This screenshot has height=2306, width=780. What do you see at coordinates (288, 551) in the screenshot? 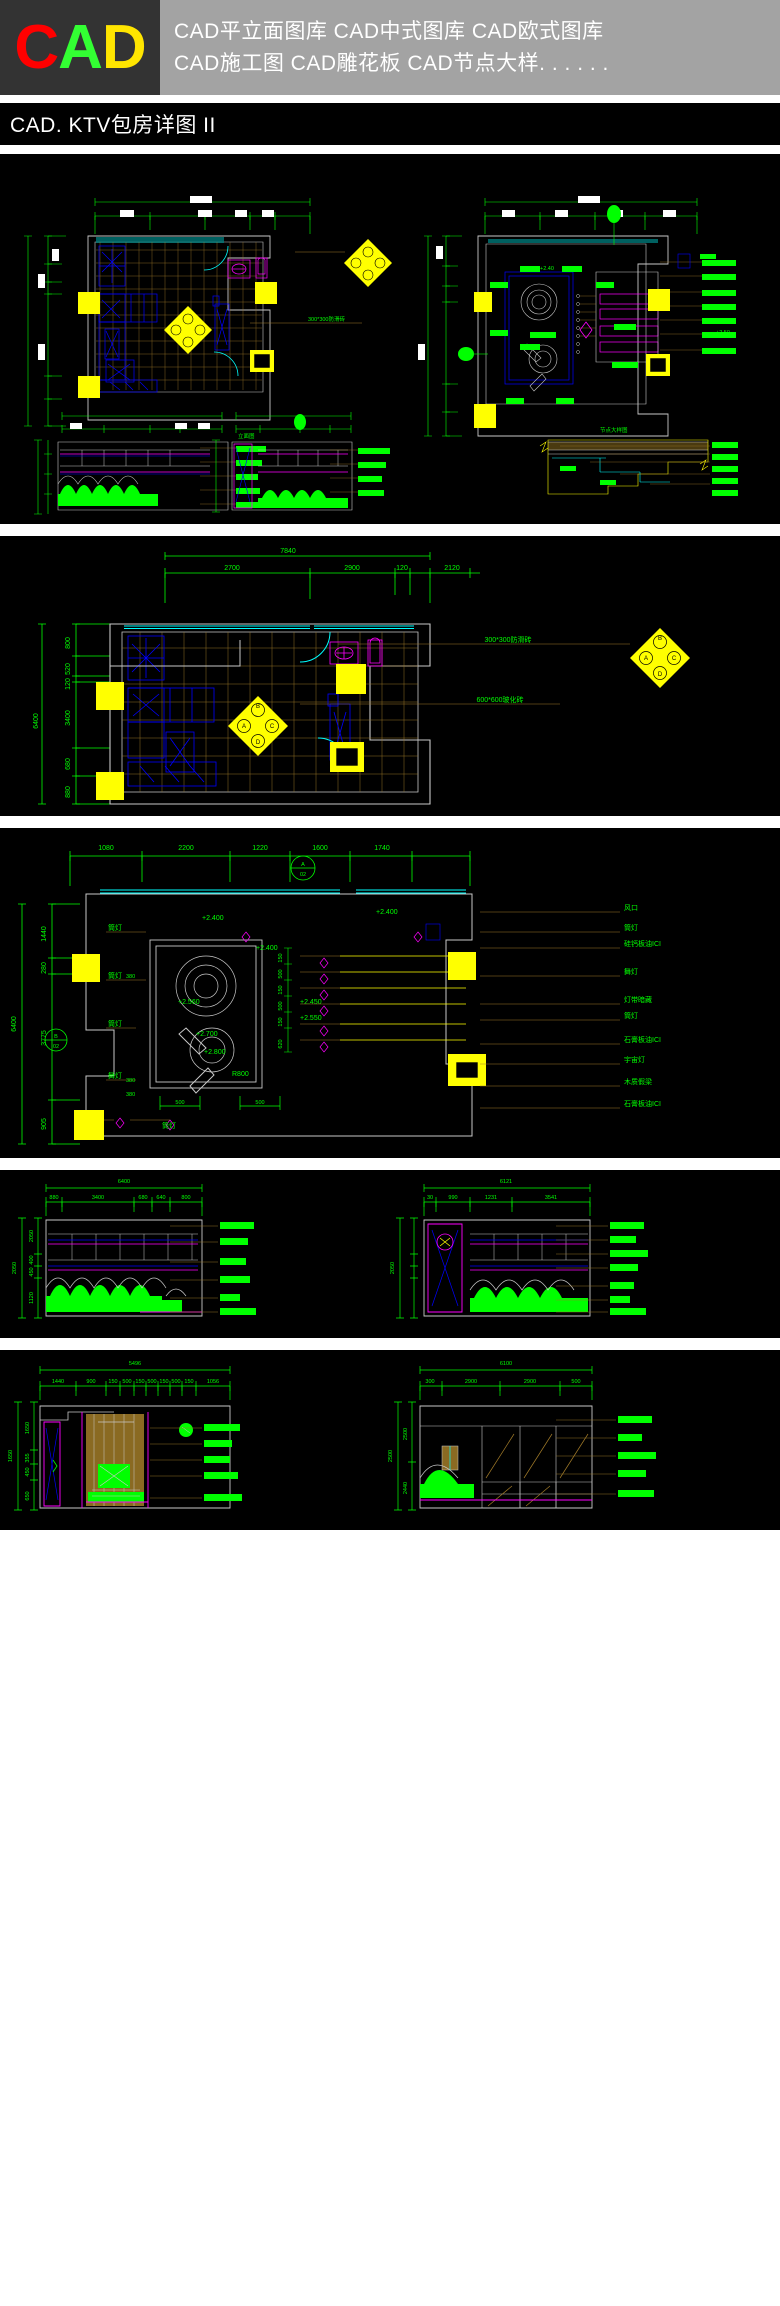
I see `dim-total-width: 7840` at bounding box center [288, 551].